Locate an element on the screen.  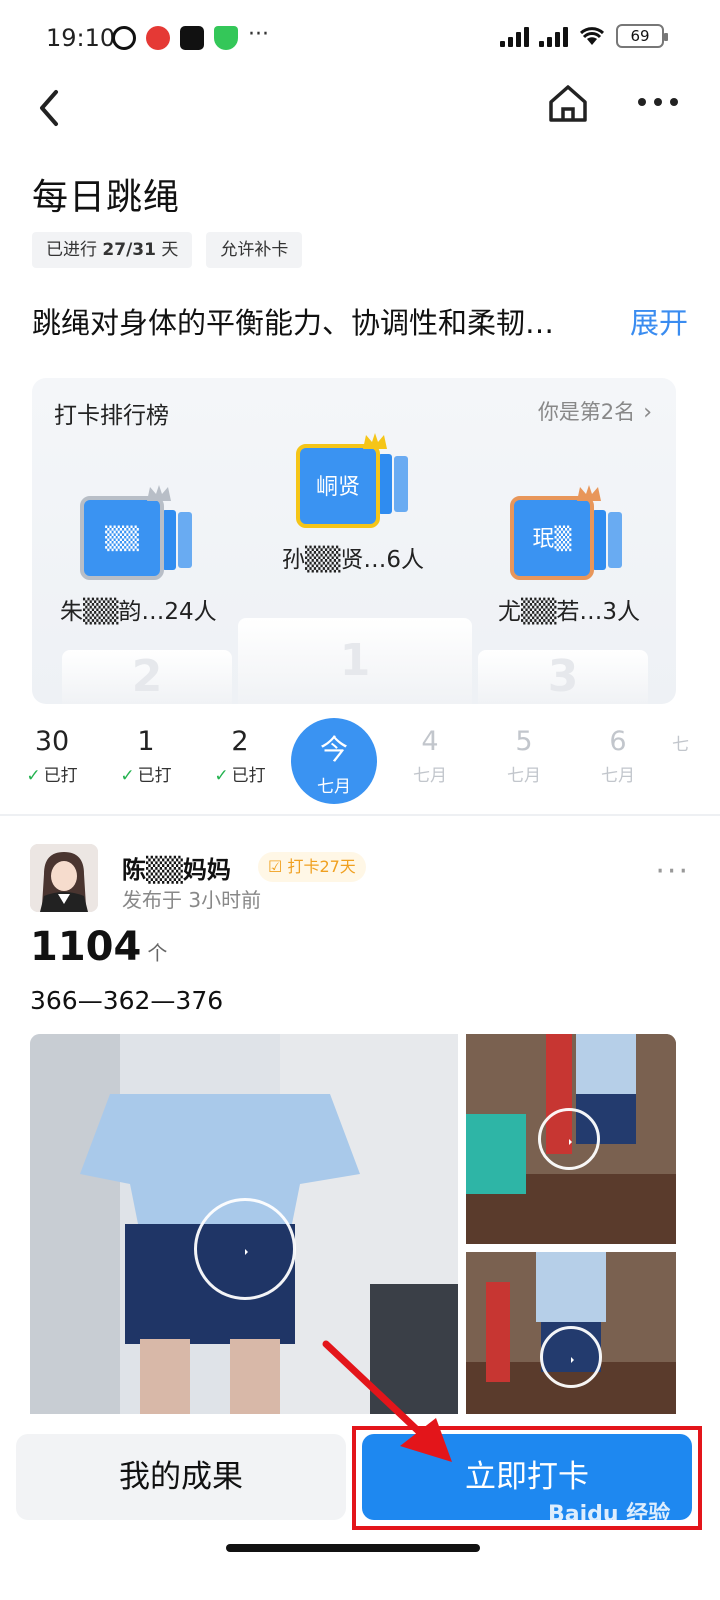
post-username: 陈▒▒妈妈 is located at coordinates (176, 867).